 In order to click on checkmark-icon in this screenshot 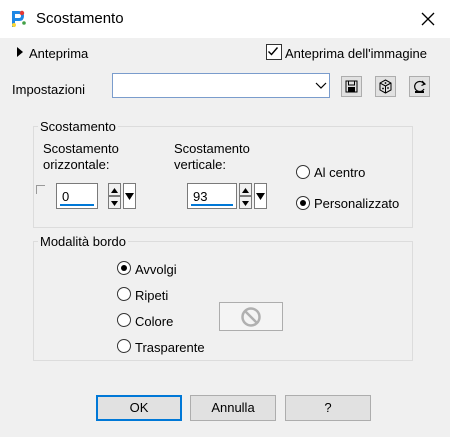, I will do `click(273, 51)`.